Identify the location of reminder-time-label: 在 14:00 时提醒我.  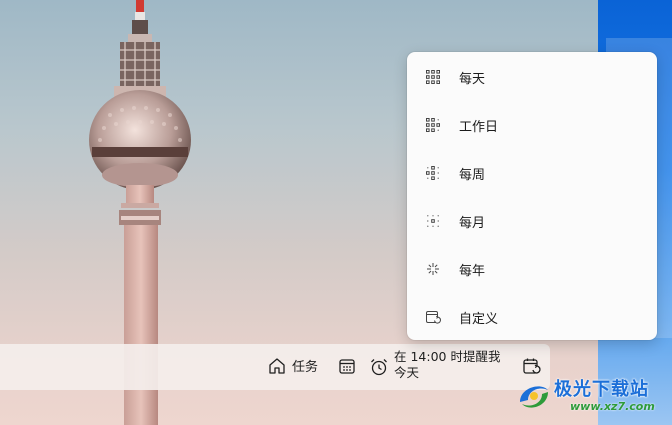
(447, 356).